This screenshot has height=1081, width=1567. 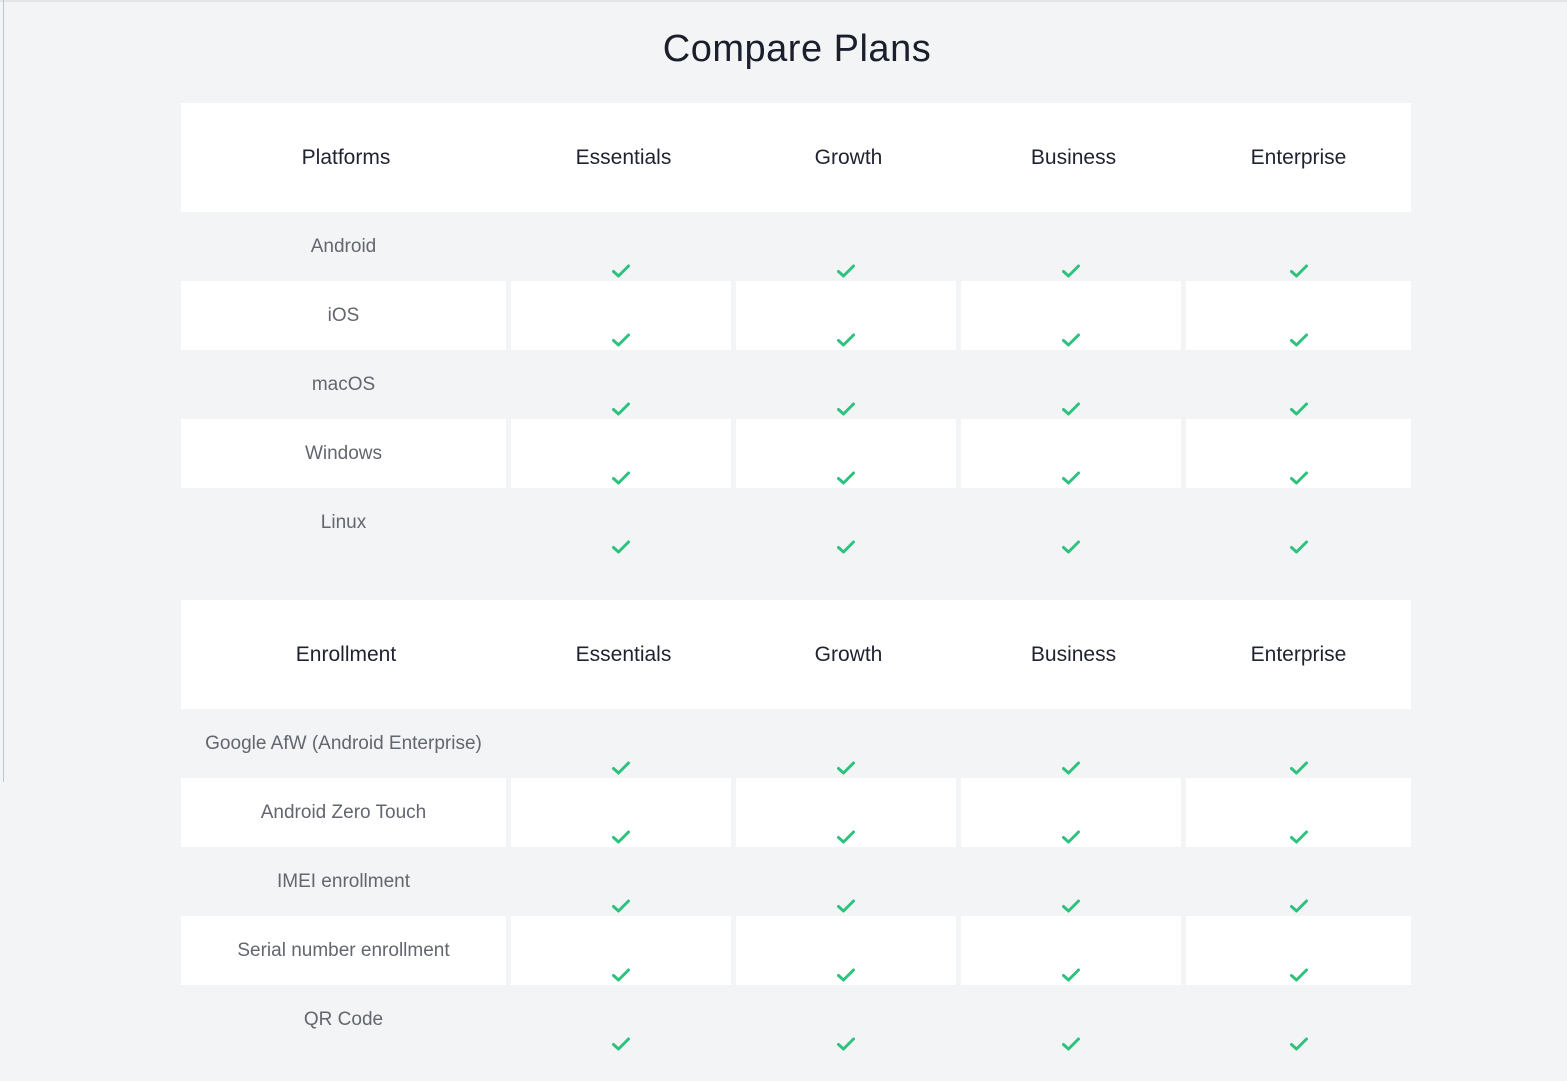 What do you see at coordinates (343, 812) in the screenshot?
I see `feature-name: Android Zero Touch` at bounding box center [343, 812].